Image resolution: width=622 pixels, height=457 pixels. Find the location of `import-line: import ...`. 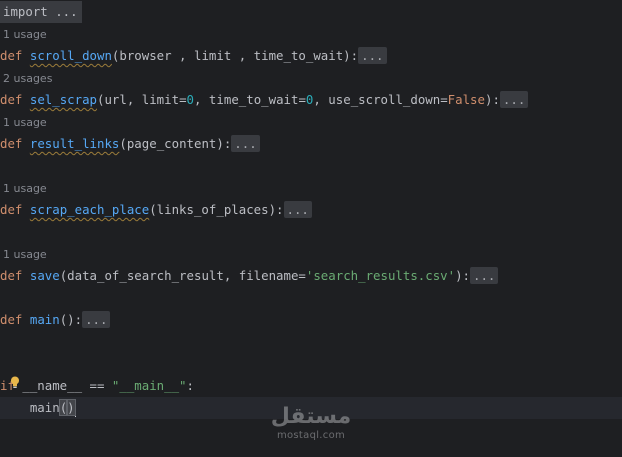

import-line: import ... is located at coordinates (311, 12).